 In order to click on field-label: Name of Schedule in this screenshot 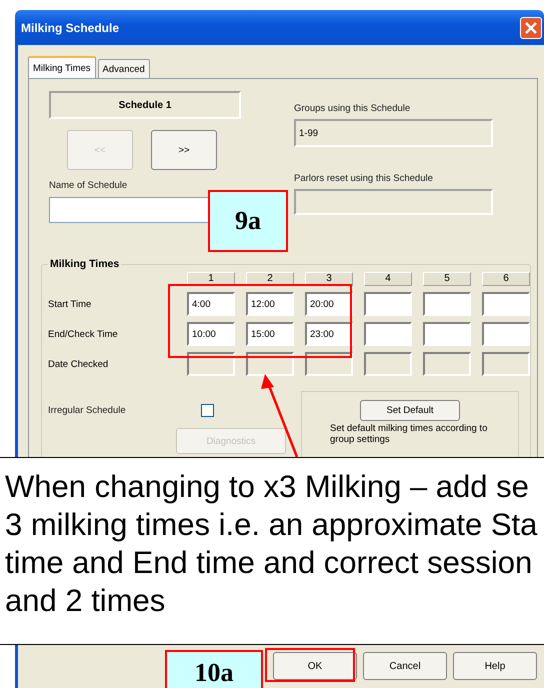, I will do `click(88, 185)`.